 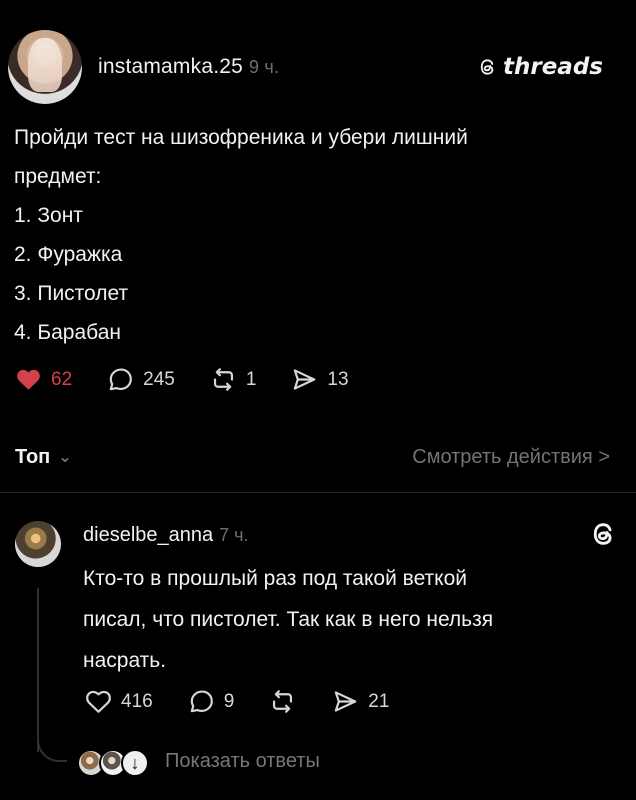 I want to click on repost-count: 1, so click(x=251, y=379).